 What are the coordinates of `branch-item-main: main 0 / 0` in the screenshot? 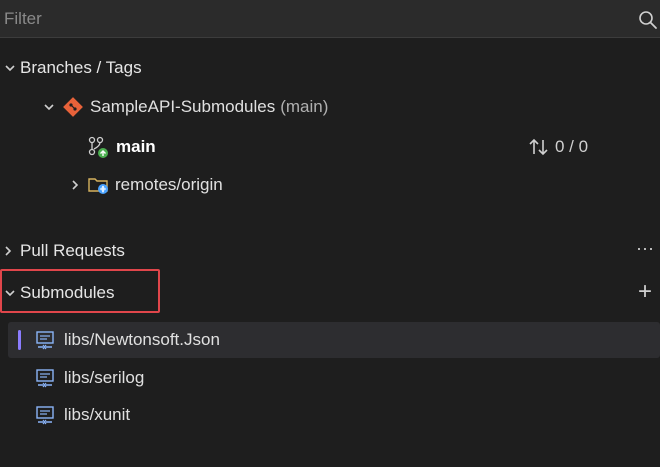 It's located at (330, 147).